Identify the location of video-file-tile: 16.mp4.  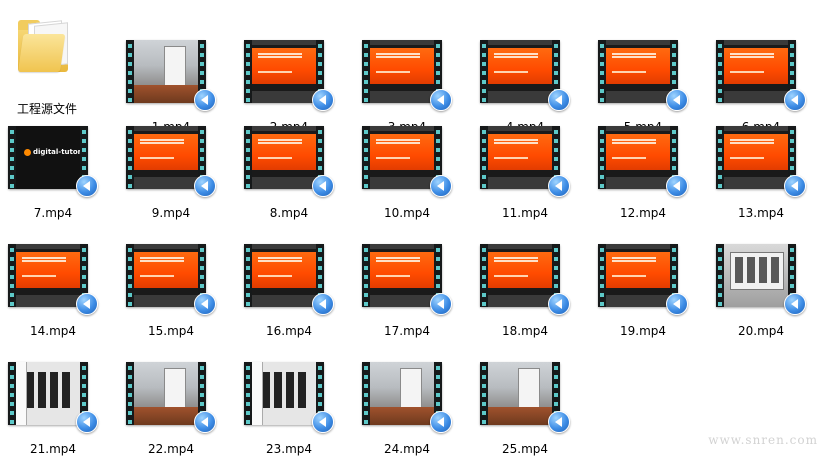
(289, 294).